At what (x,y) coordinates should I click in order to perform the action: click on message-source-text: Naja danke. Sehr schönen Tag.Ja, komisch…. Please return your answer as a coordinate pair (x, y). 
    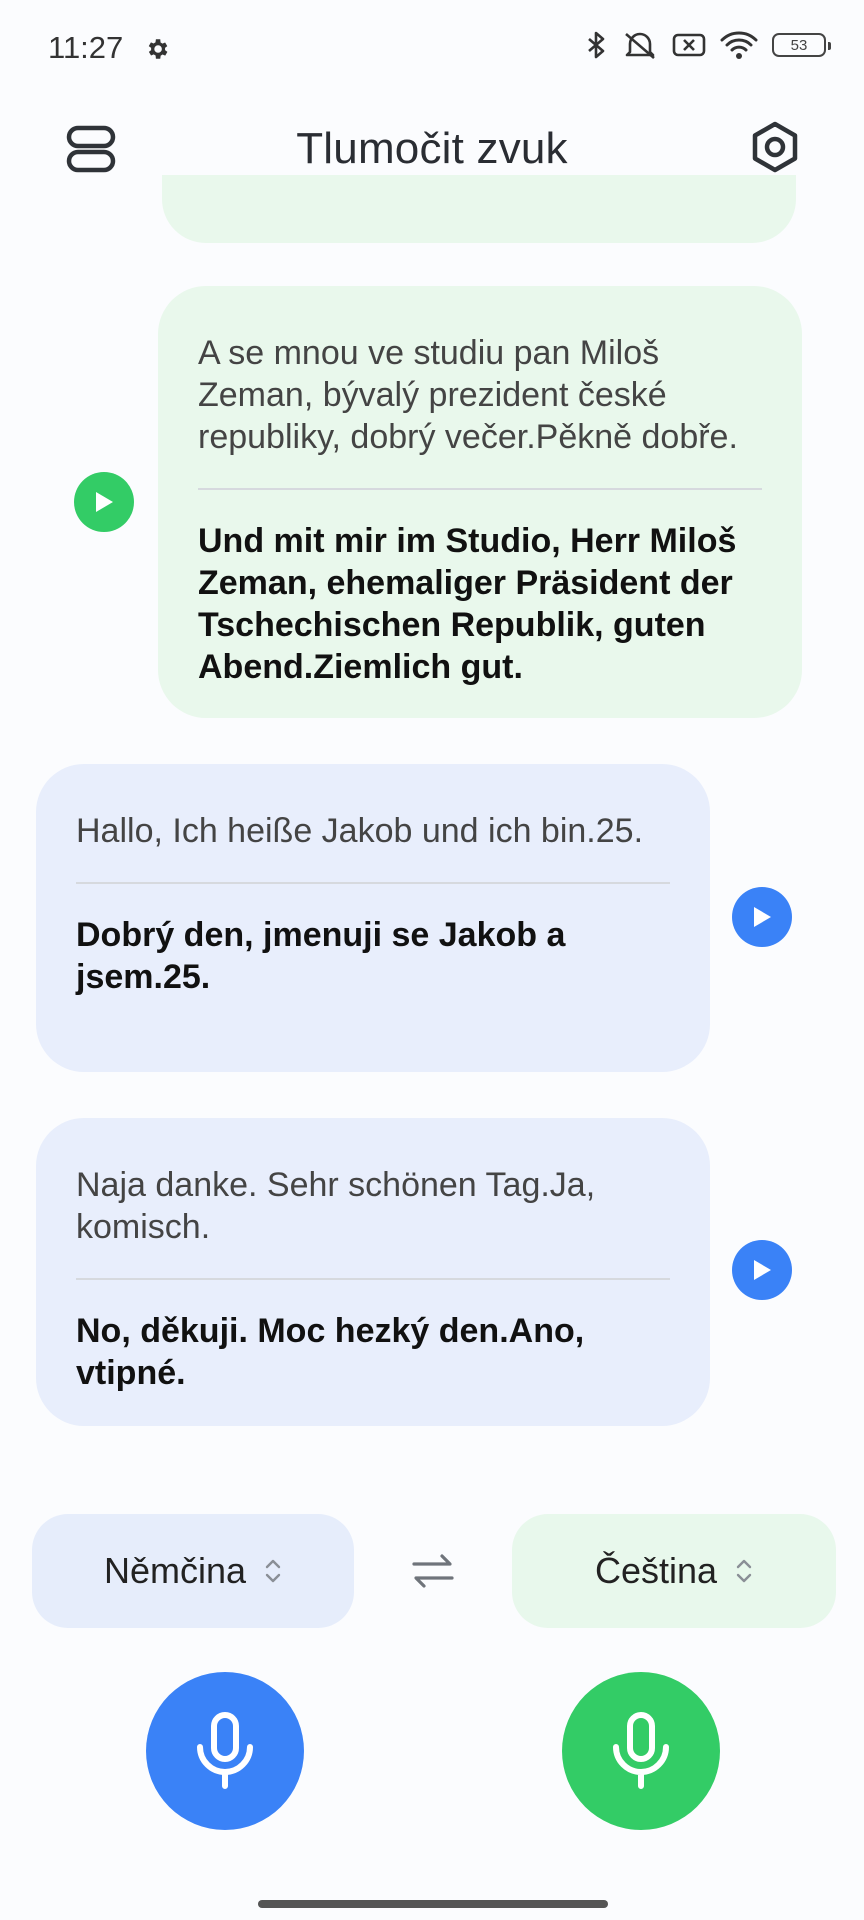
    Looking at the image, I should click on (336, 1206).